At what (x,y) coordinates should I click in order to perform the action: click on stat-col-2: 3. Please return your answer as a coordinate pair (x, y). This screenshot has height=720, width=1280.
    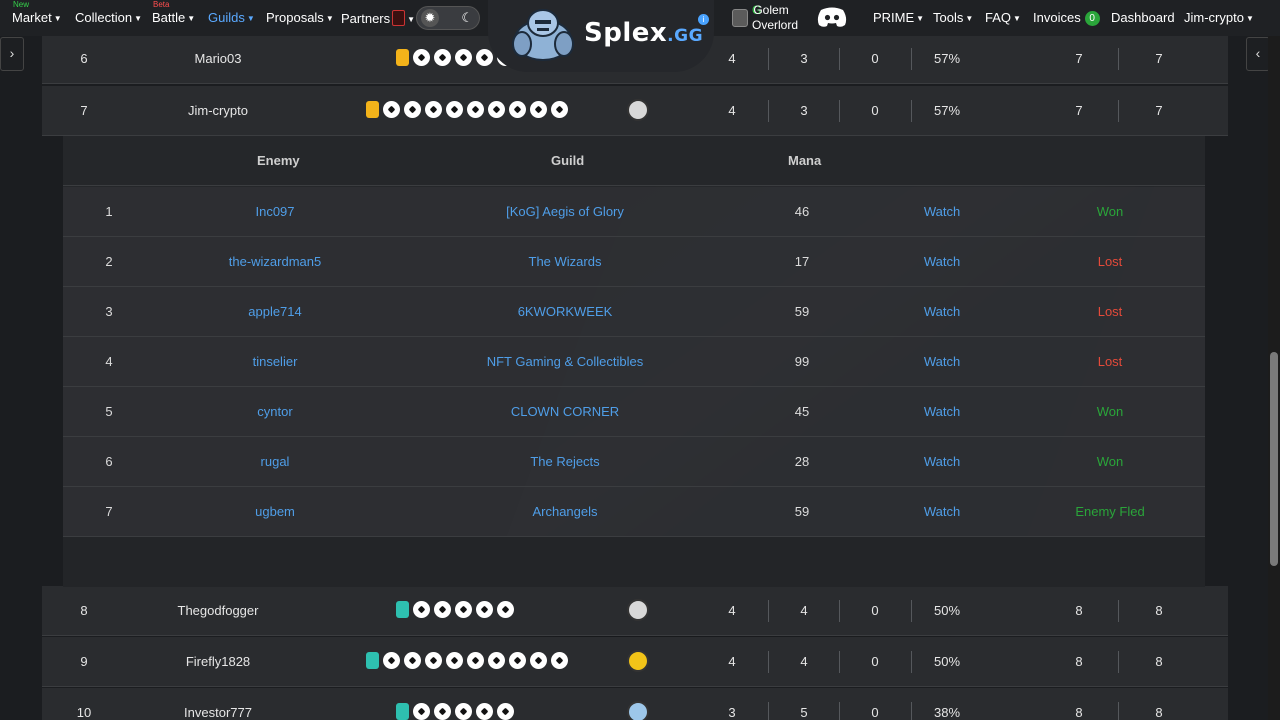
    Looking at the image, I should click on (804, 110).